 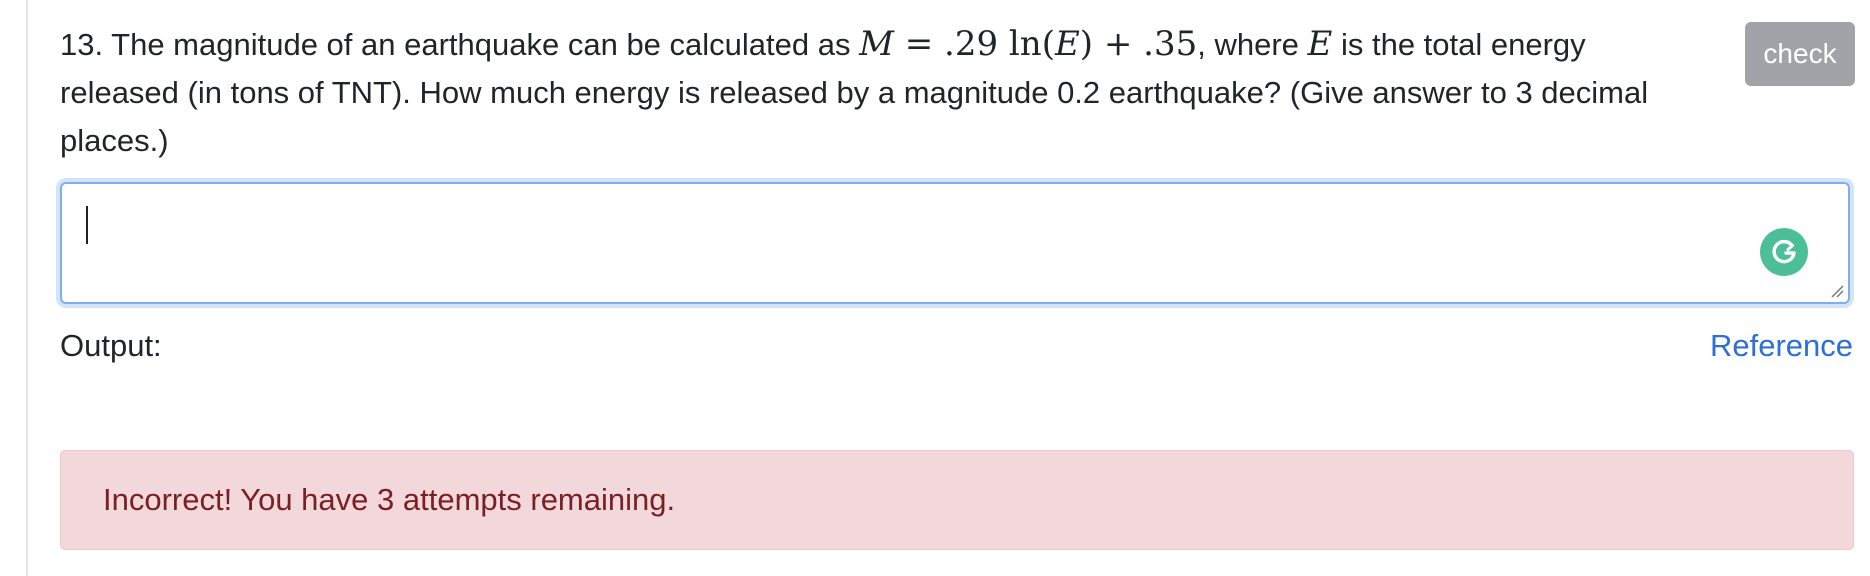 I want to click on formula: M = .29 ln(E) + .35, so click(x=1028, y=44).